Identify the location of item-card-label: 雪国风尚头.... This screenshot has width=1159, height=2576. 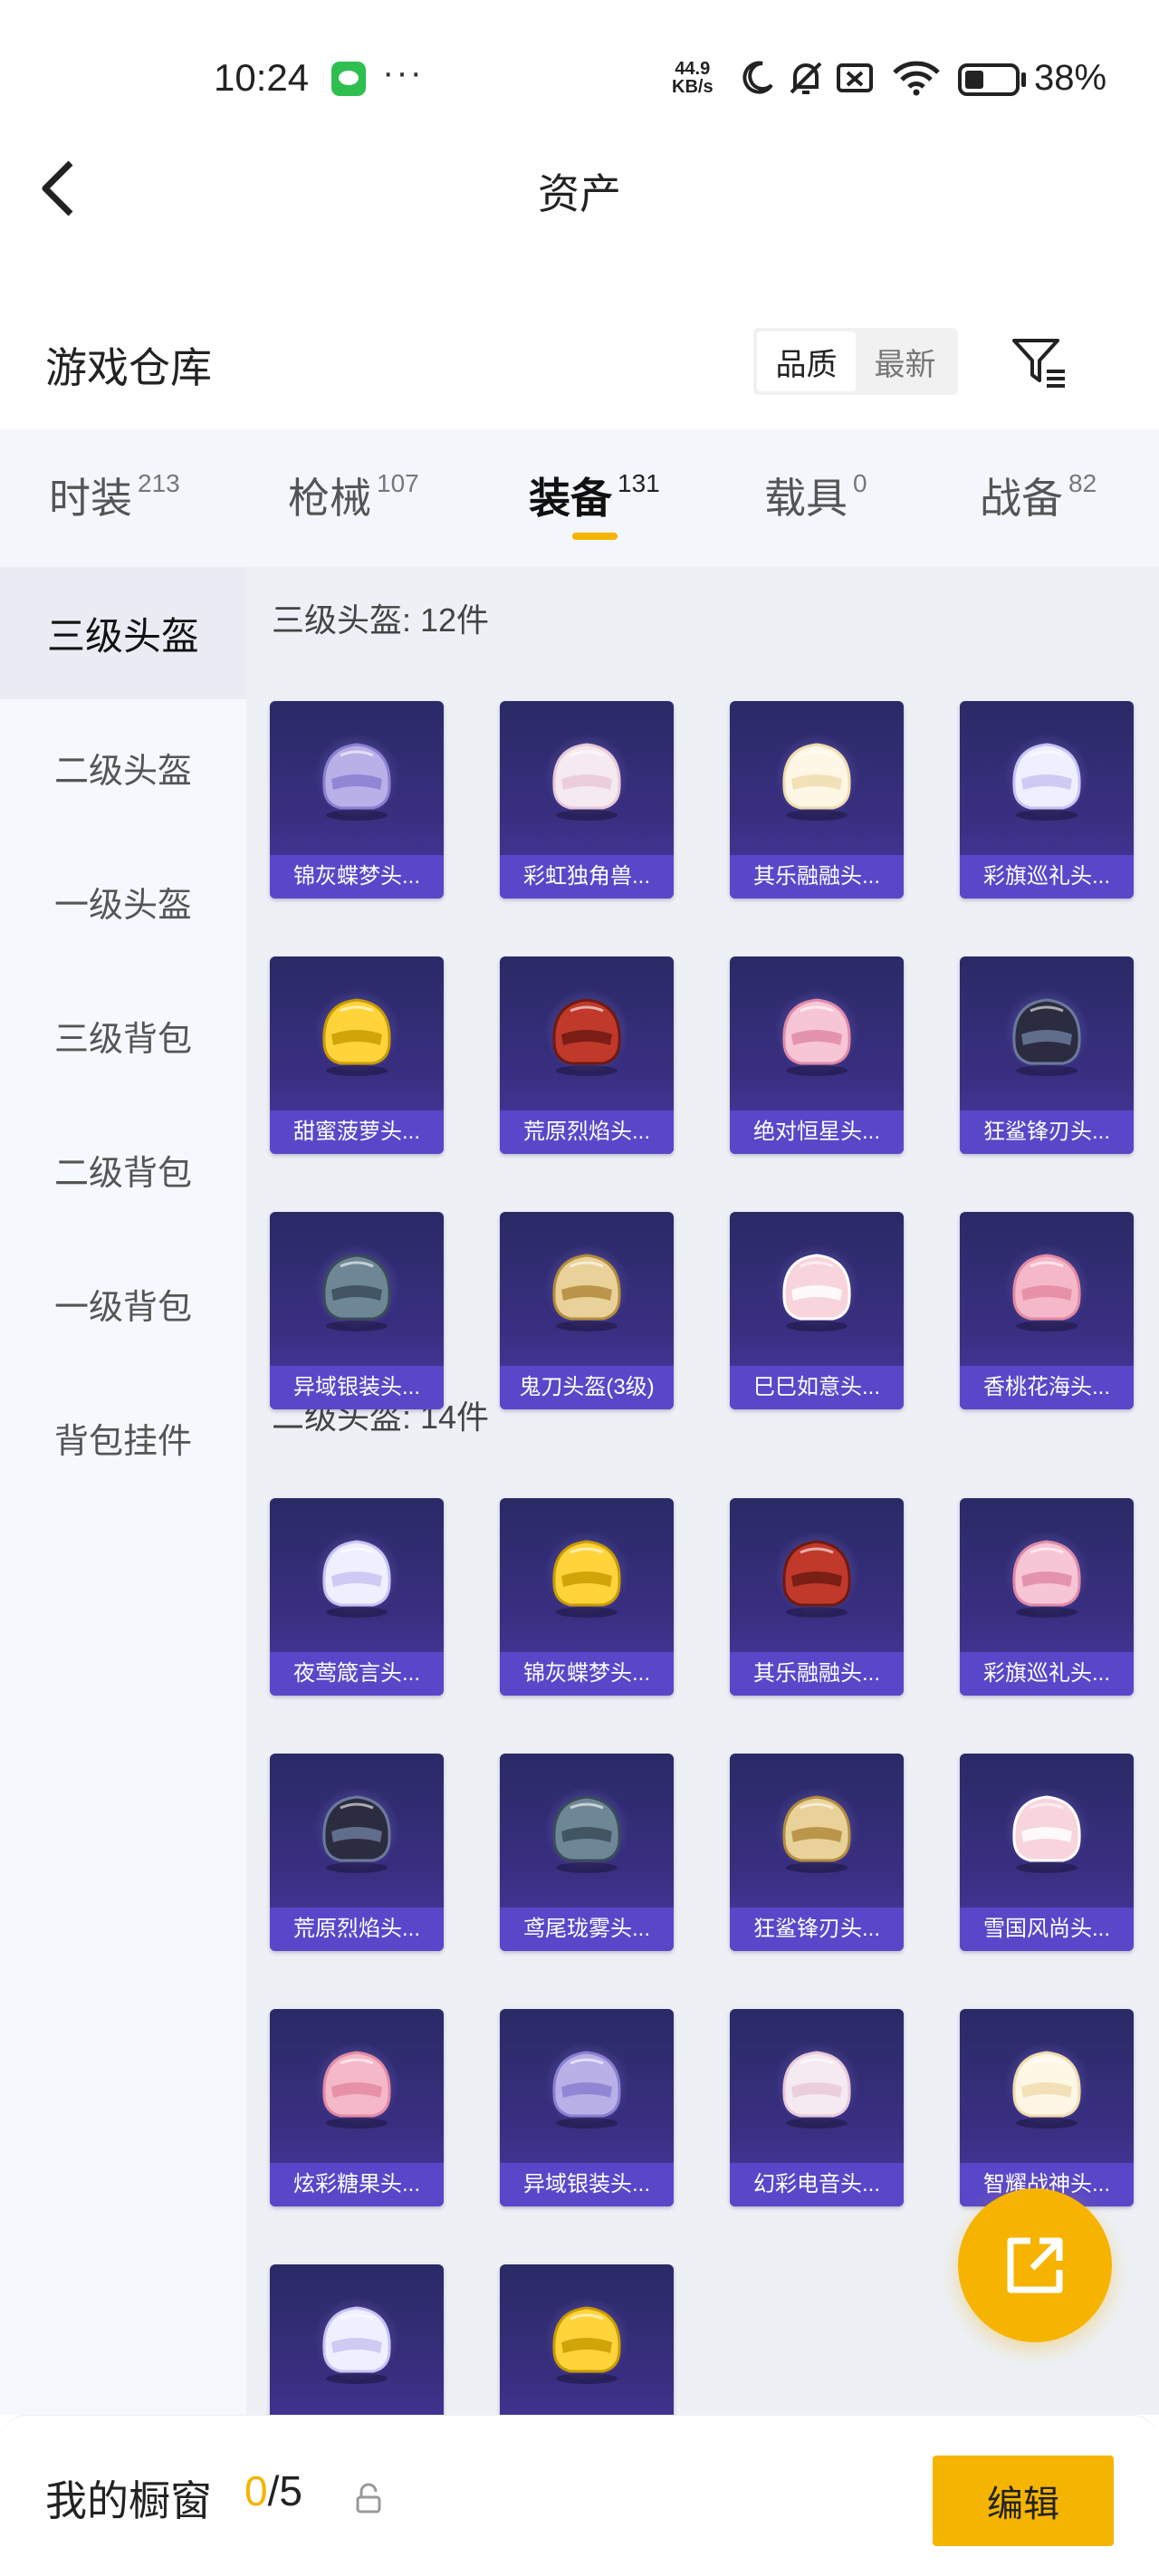
(1047, 1929).